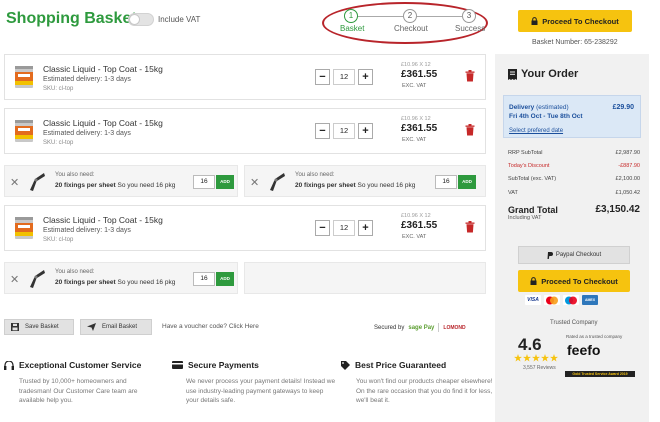  Describe the element at coordinates (91, 327) in the screenshot. I see `send-icon` at that location.